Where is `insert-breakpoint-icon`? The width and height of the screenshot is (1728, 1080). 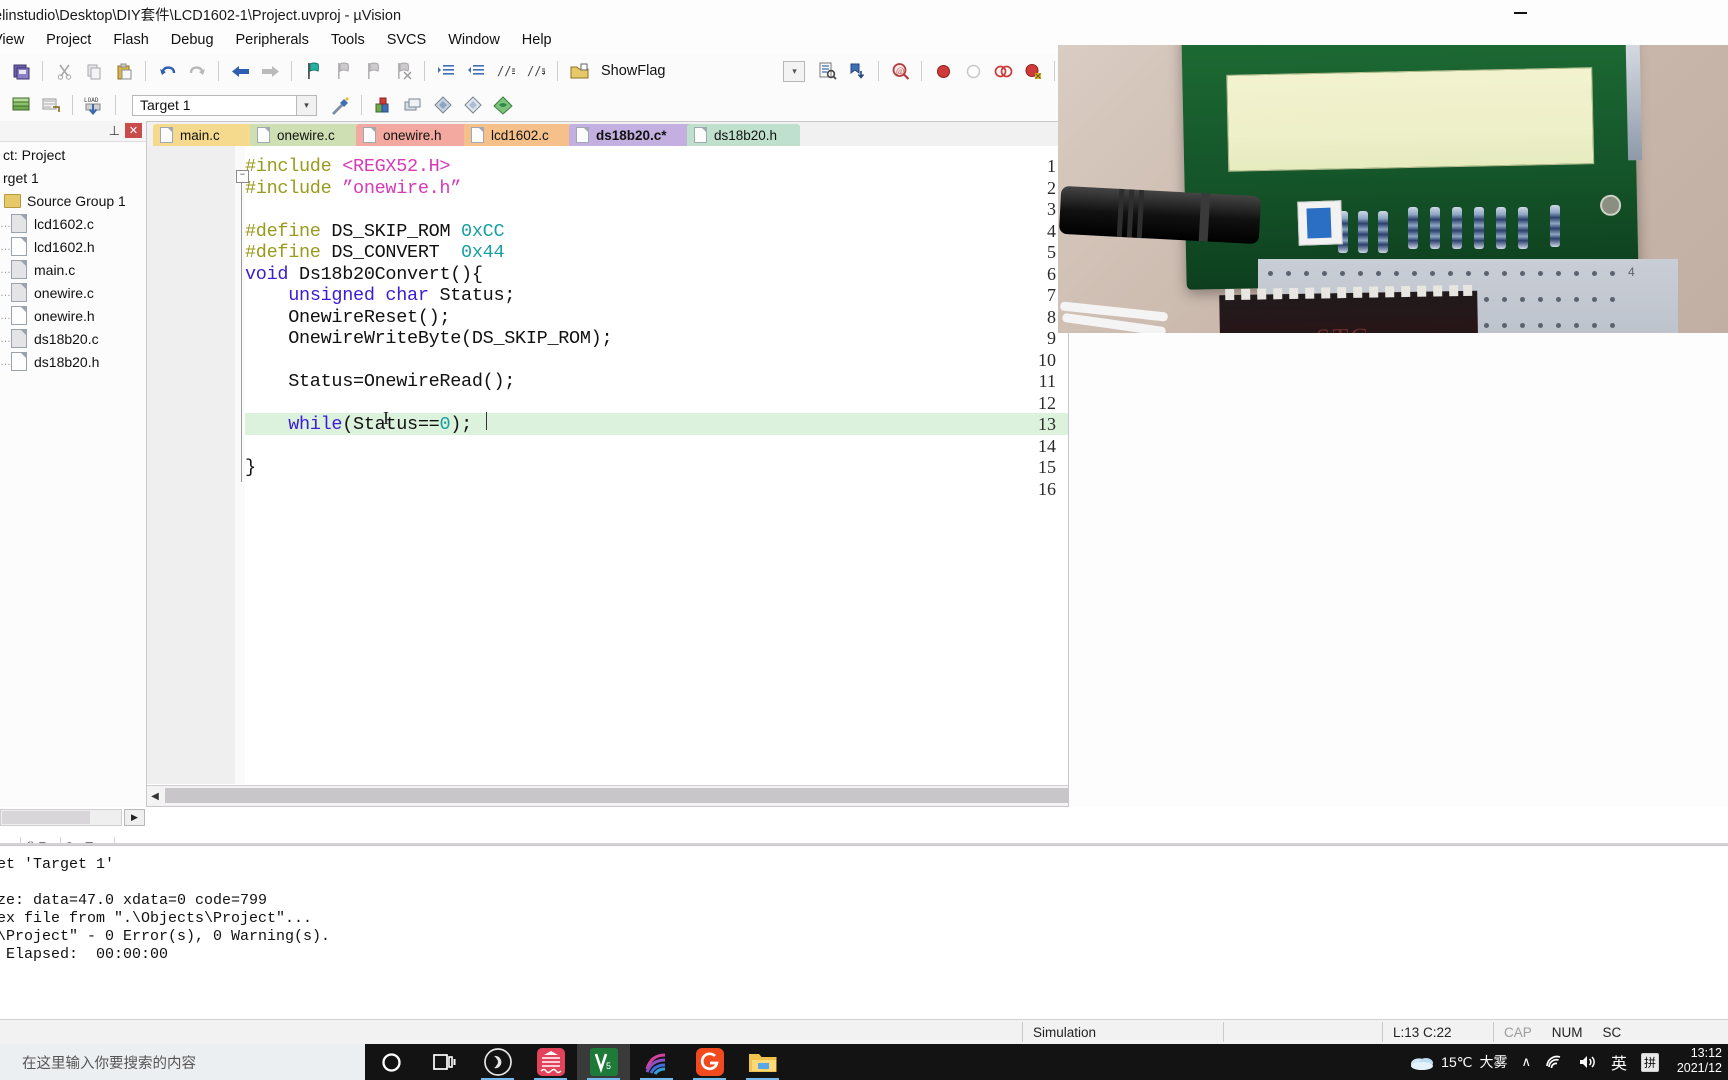 insert-breakpoint-icon is located at coordinates (943, 71).